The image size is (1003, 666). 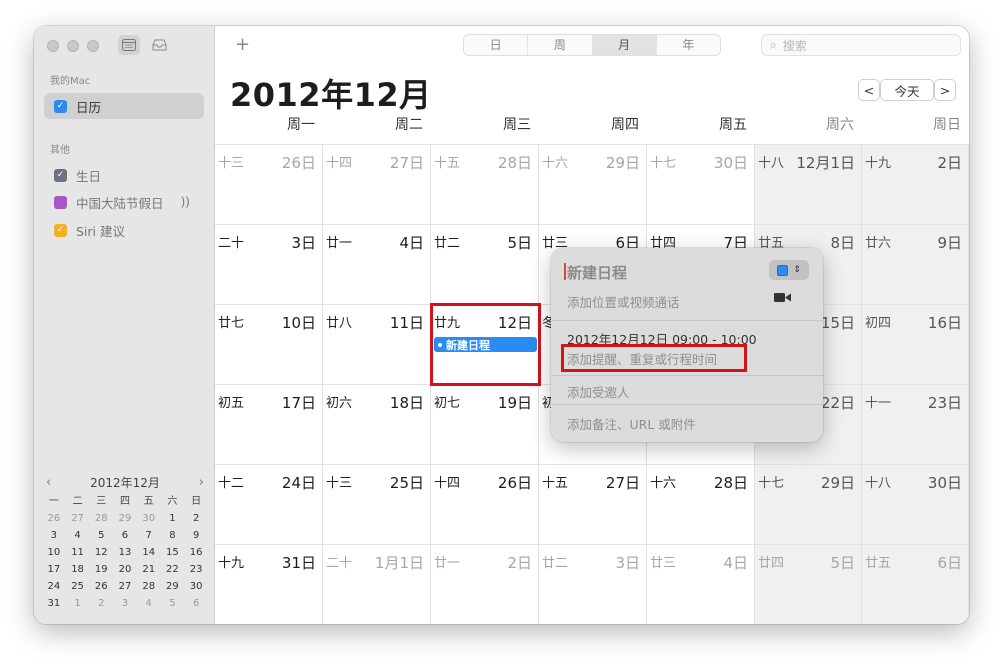 What do you see at coordinates (201, 482) in the screenshot?
I see `mini-next-month-chevron-right-icon: ›` at bounding box center [201, 482].